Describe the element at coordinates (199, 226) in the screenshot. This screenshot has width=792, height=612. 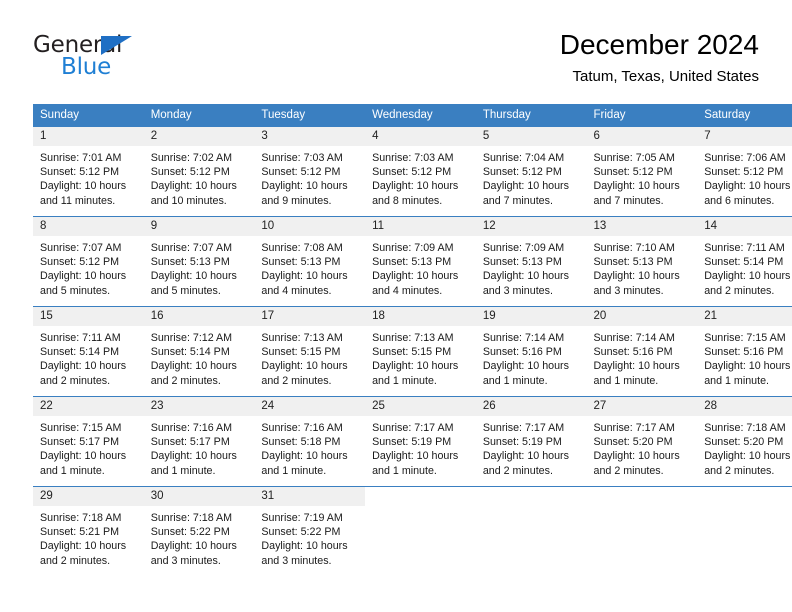
I see `day-number: 9` at that location.